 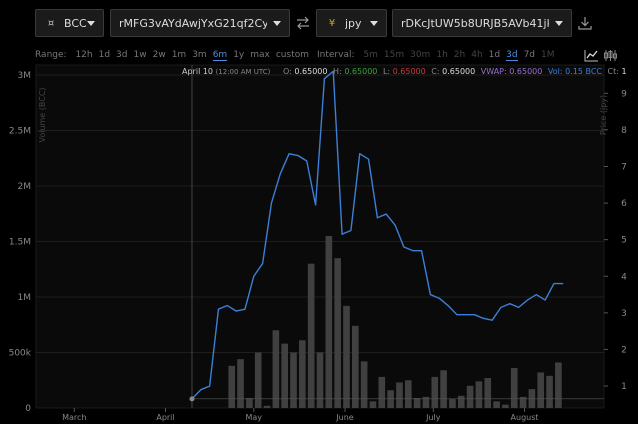 What do you see at coordinates (624, 314) in the screenshot?
I see `price-tick-label: 3` at bounding box center [624, 314].